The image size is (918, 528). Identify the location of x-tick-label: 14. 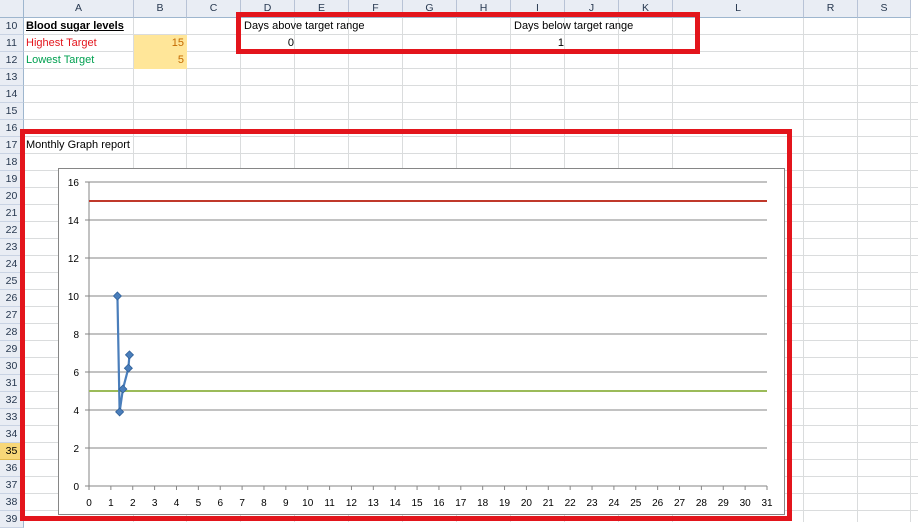
(396, 503).